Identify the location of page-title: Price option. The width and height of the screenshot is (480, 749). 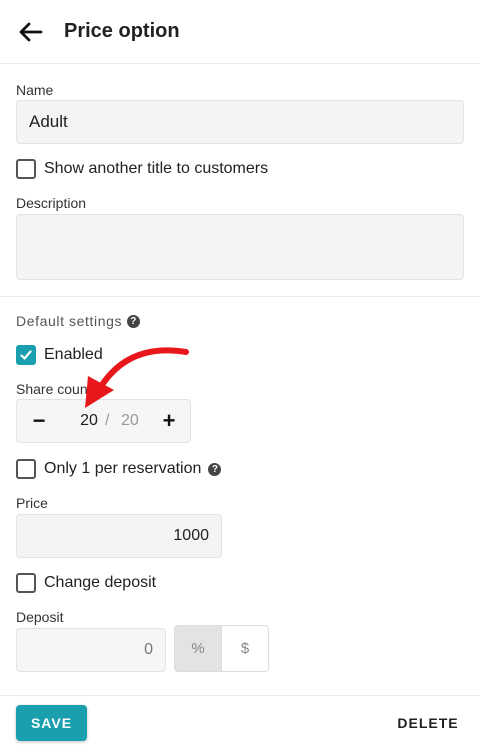
(122, 31).